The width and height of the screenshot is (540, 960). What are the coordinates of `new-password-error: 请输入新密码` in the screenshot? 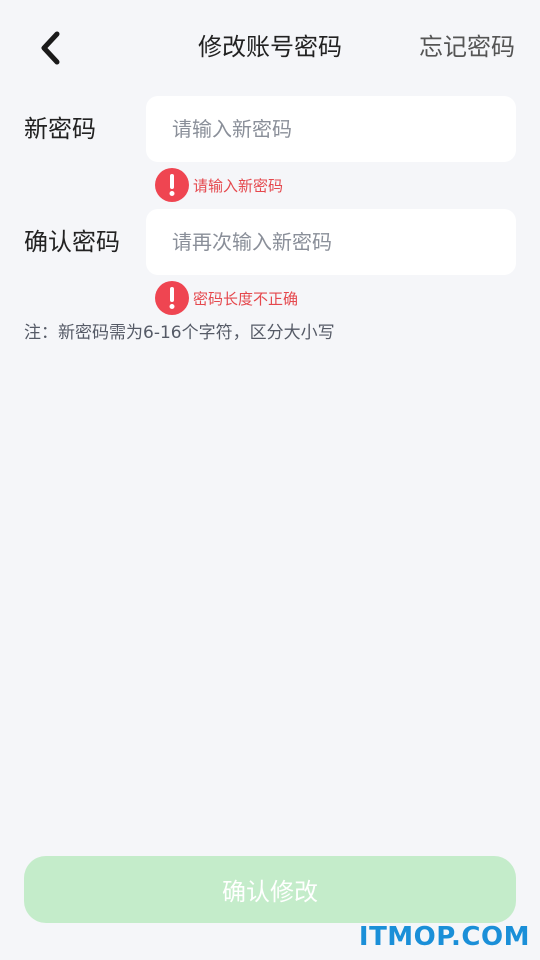 It's located at (219, 185).